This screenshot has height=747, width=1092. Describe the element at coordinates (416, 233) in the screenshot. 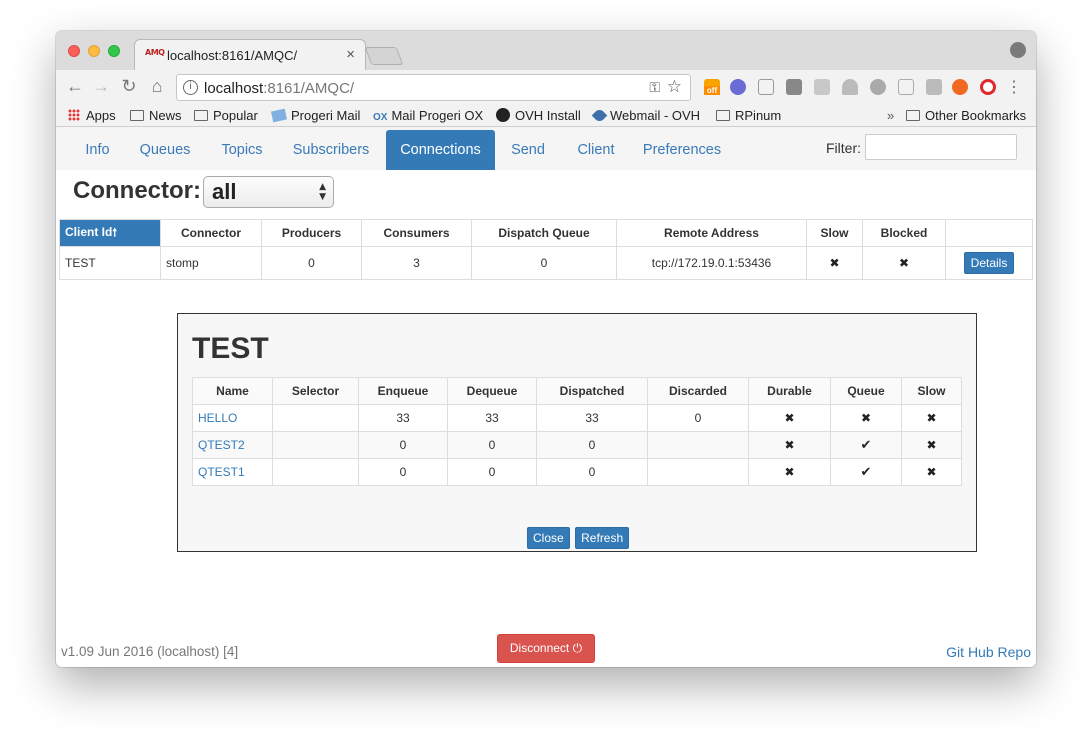

I see `header-consumers: Consumers` at that location.